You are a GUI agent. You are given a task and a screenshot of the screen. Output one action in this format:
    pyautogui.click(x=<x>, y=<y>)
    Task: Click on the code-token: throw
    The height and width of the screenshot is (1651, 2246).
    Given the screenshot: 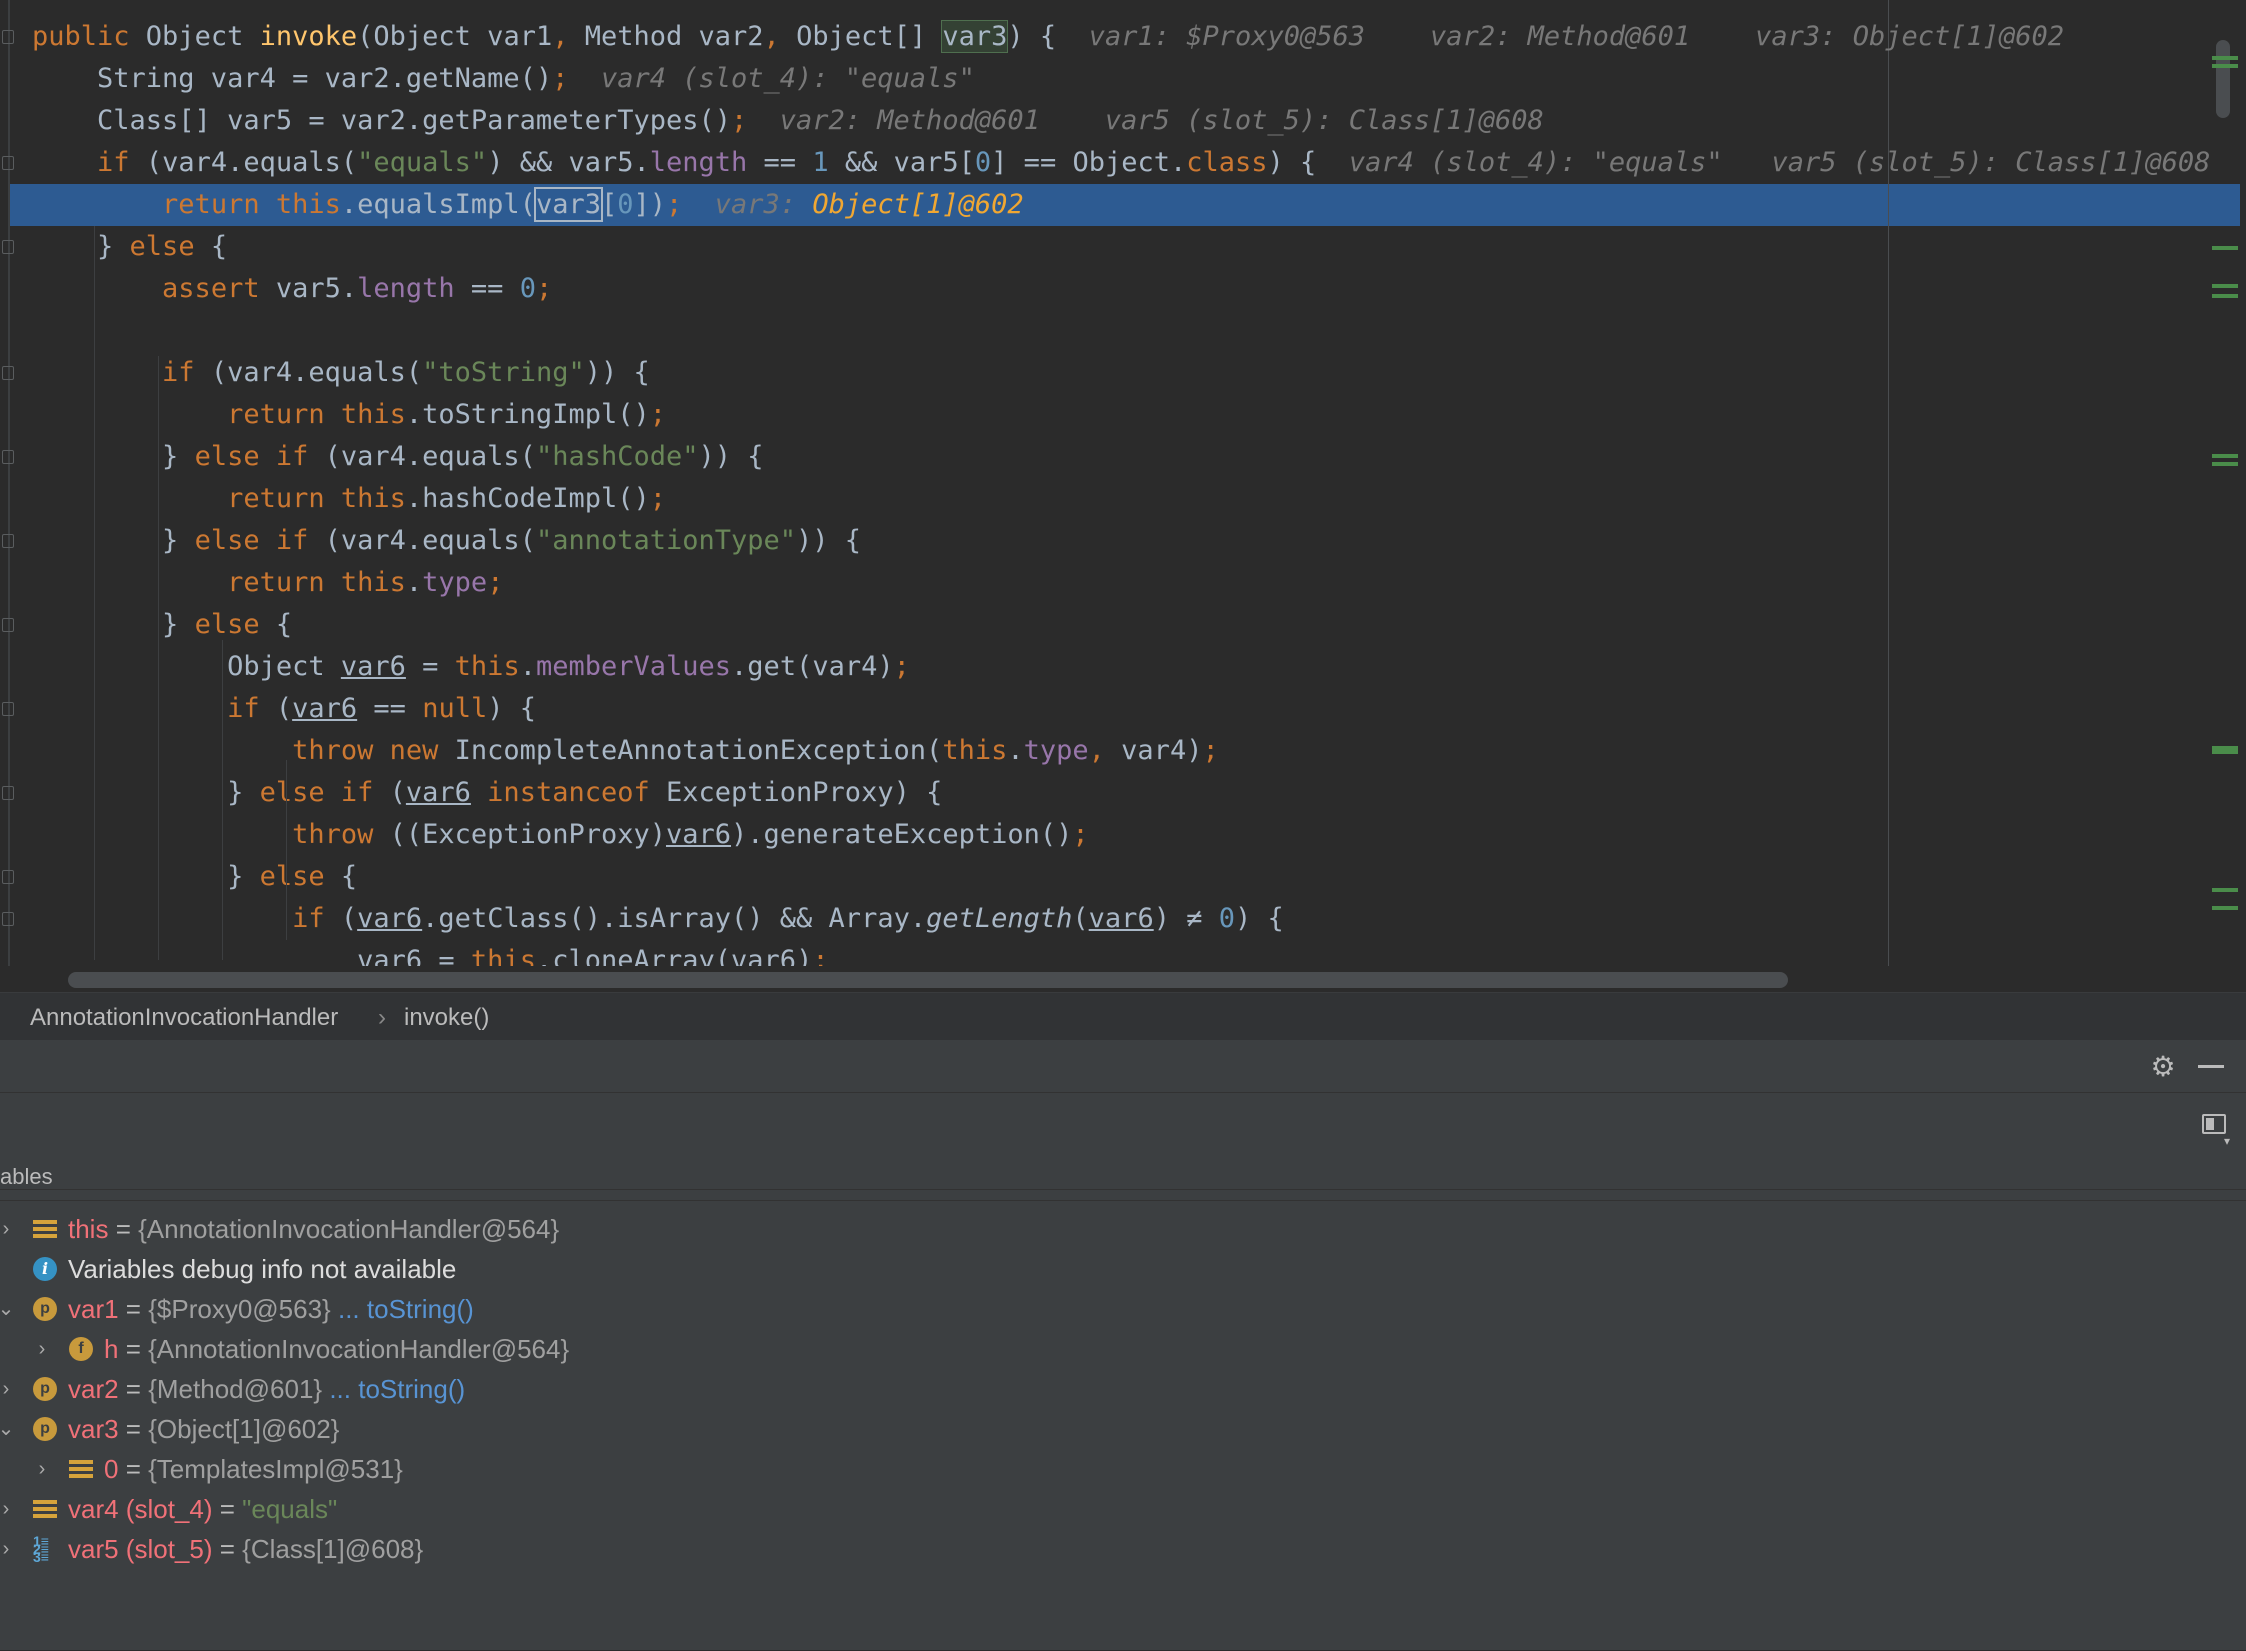 What is the action you would take?
    pyautogui.click(x=341, y=834)
    